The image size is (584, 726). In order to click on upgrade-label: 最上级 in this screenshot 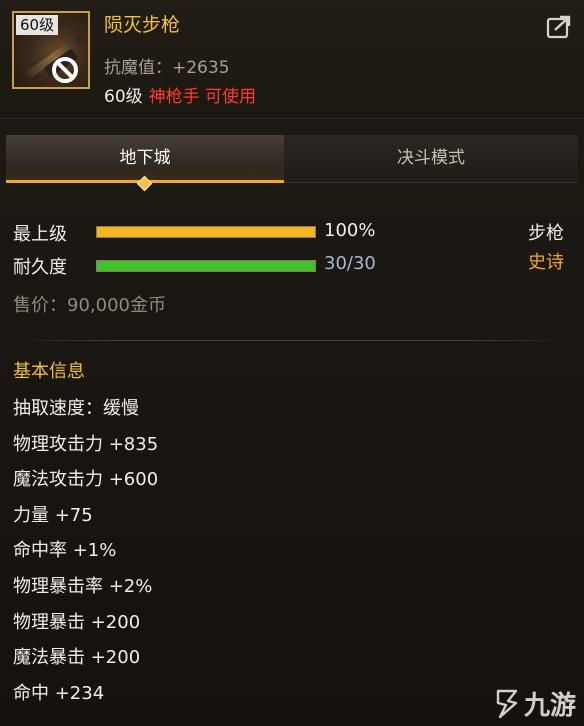, I will do `click(40, 234)`.